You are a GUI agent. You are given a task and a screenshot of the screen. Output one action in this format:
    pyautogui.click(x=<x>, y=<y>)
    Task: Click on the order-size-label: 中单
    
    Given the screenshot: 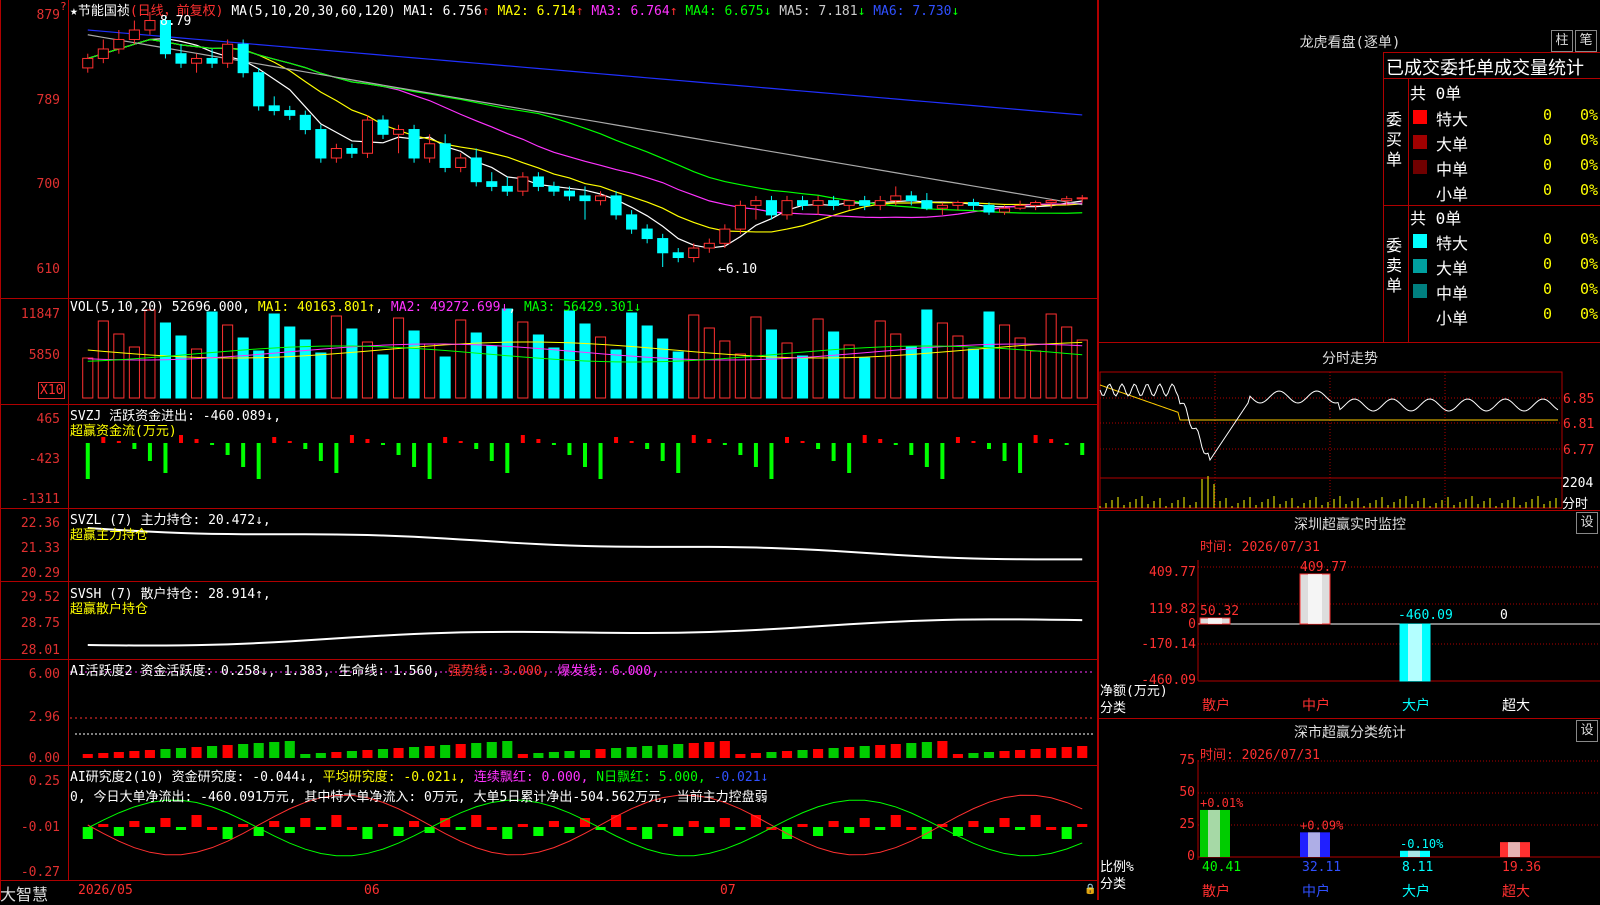 What is the action you would take?
    pyautogui.click(x=1452, y=293)
    